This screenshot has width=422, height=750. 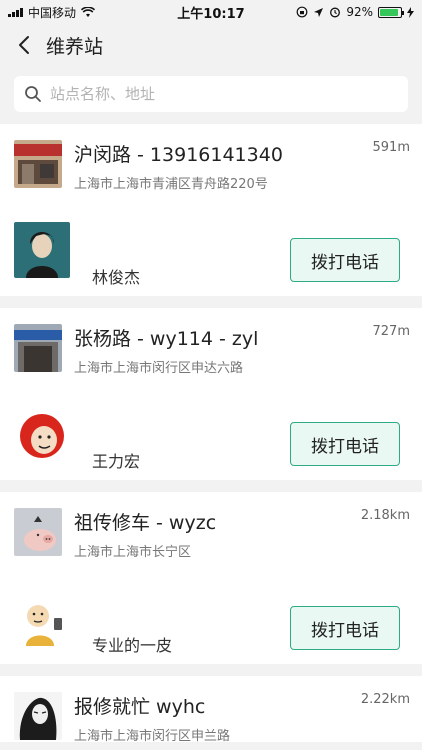 What do you see at coordinates (33, 94) in the screenshot?
I see `search-icon` at bounding box center [33, 94].